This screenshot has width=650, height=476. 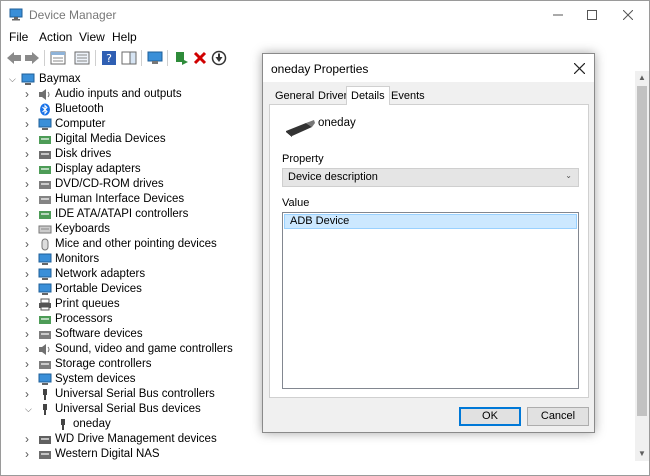 What do you see at coordinates (219, 58) in the screenshot?
I see `disable-button` at bounding box center [219, 58].